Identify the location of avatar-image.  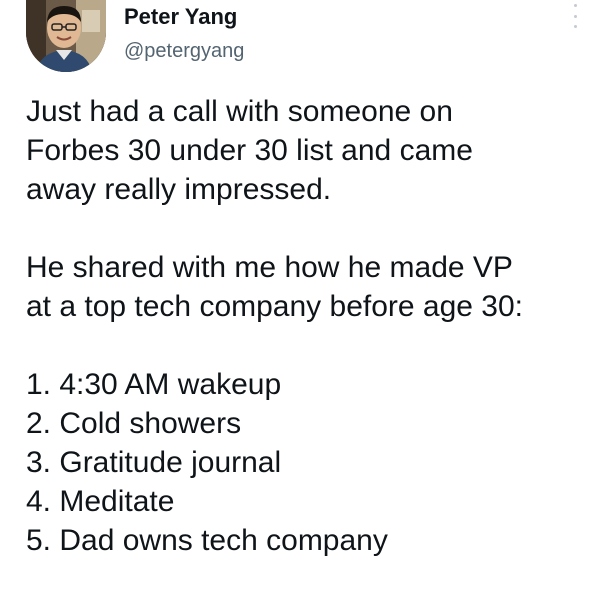
(66, 36).